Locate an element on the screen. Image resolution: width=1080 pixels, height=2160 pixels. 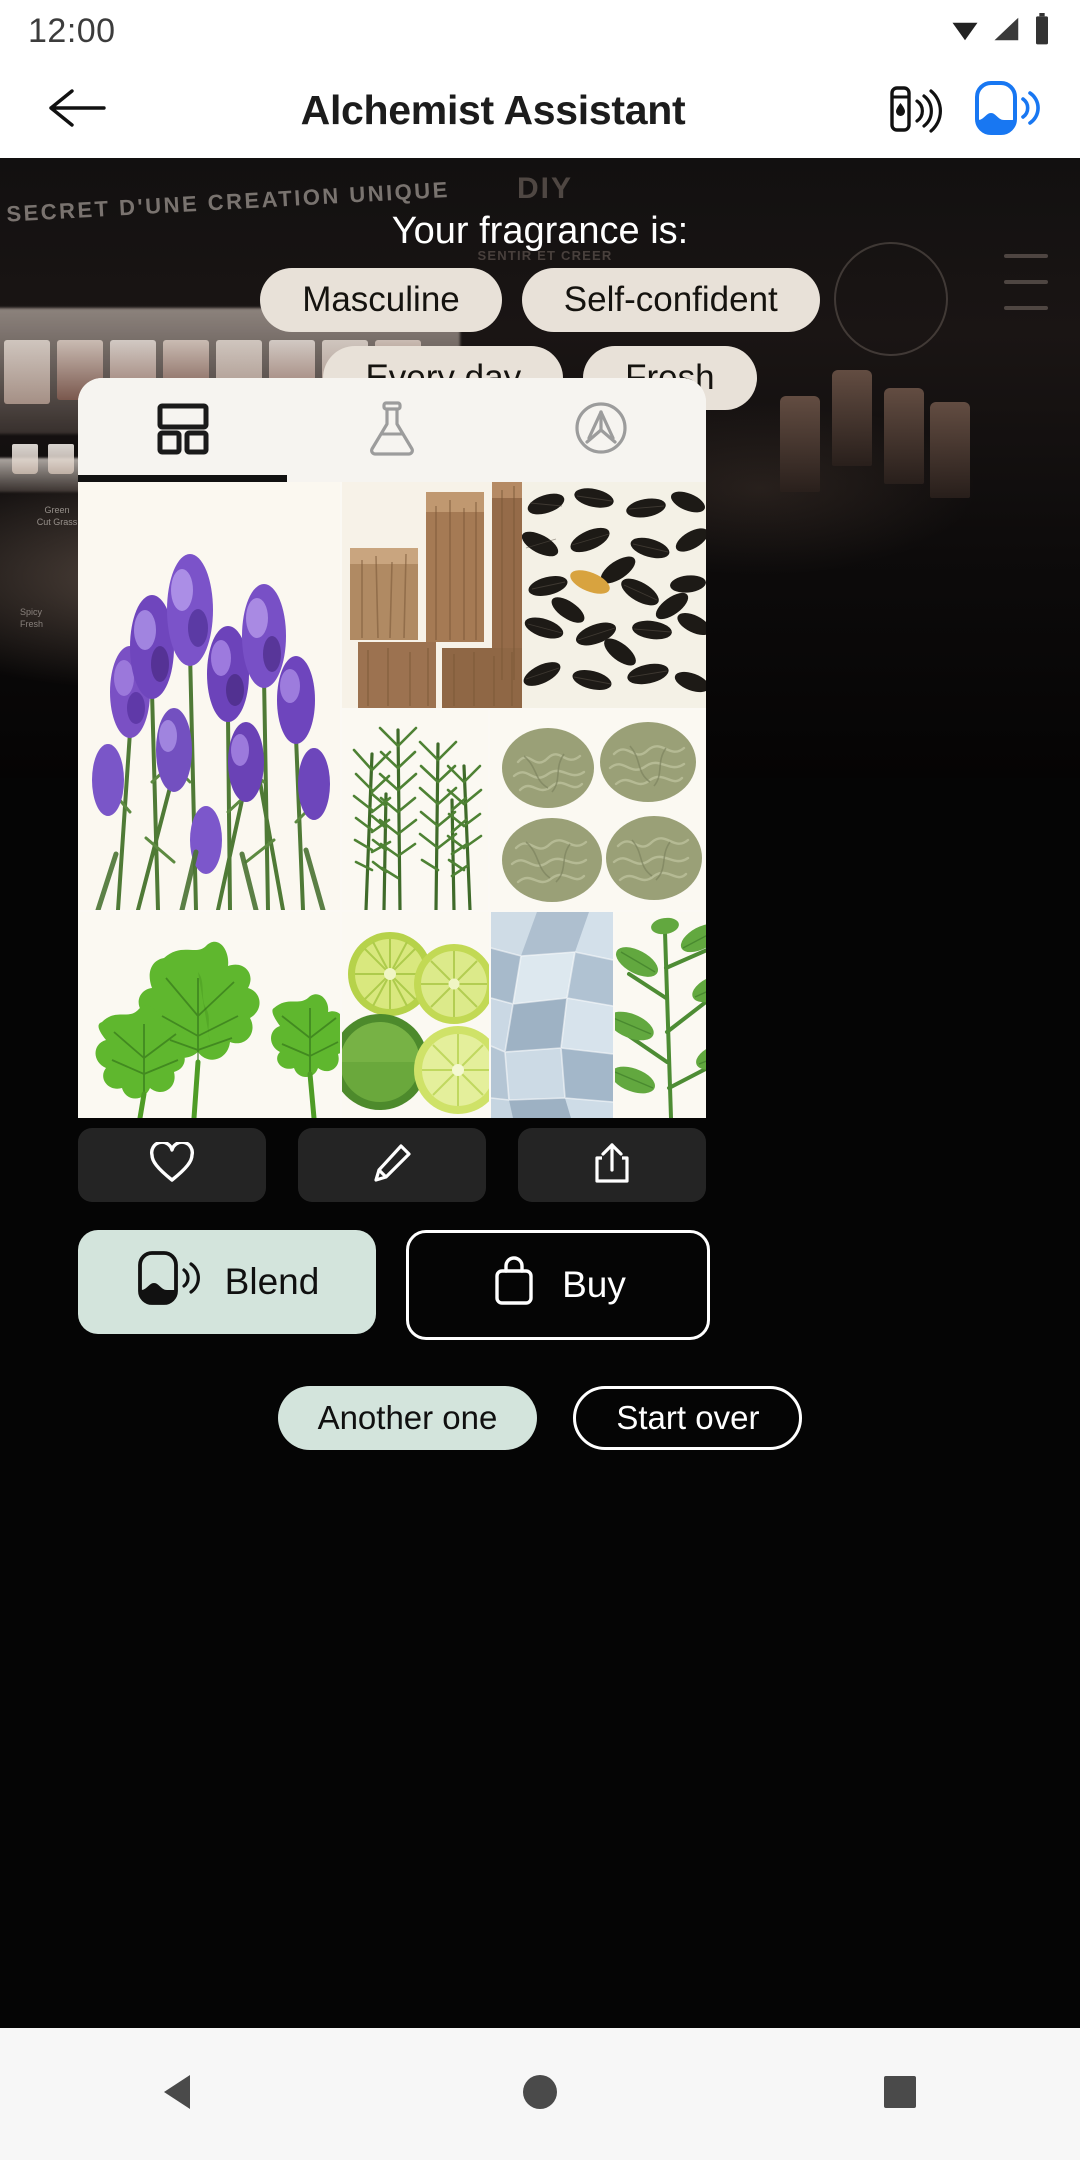
pencil-icon is located at coordinates (392, 1165).